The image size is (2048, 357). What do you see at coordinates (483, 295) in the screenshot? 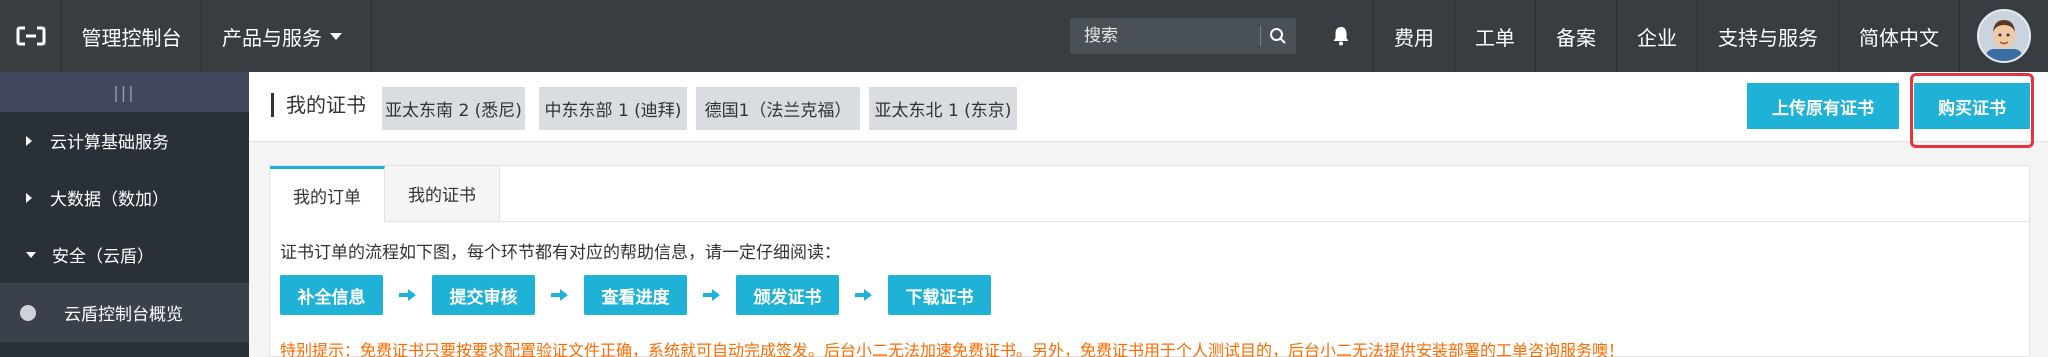
I see `step-submit-review-button: 提交审核` at bounding box center [483, 295].